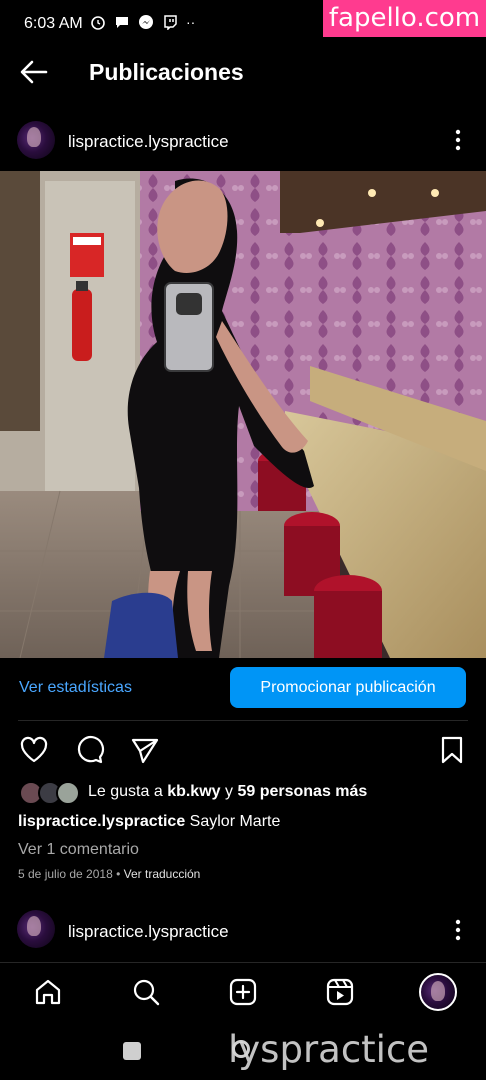  What do you see at coordinates (193, 791) in the screenshot?
I see `likes-user: kb.kwy` at bounding box center [193, 791].